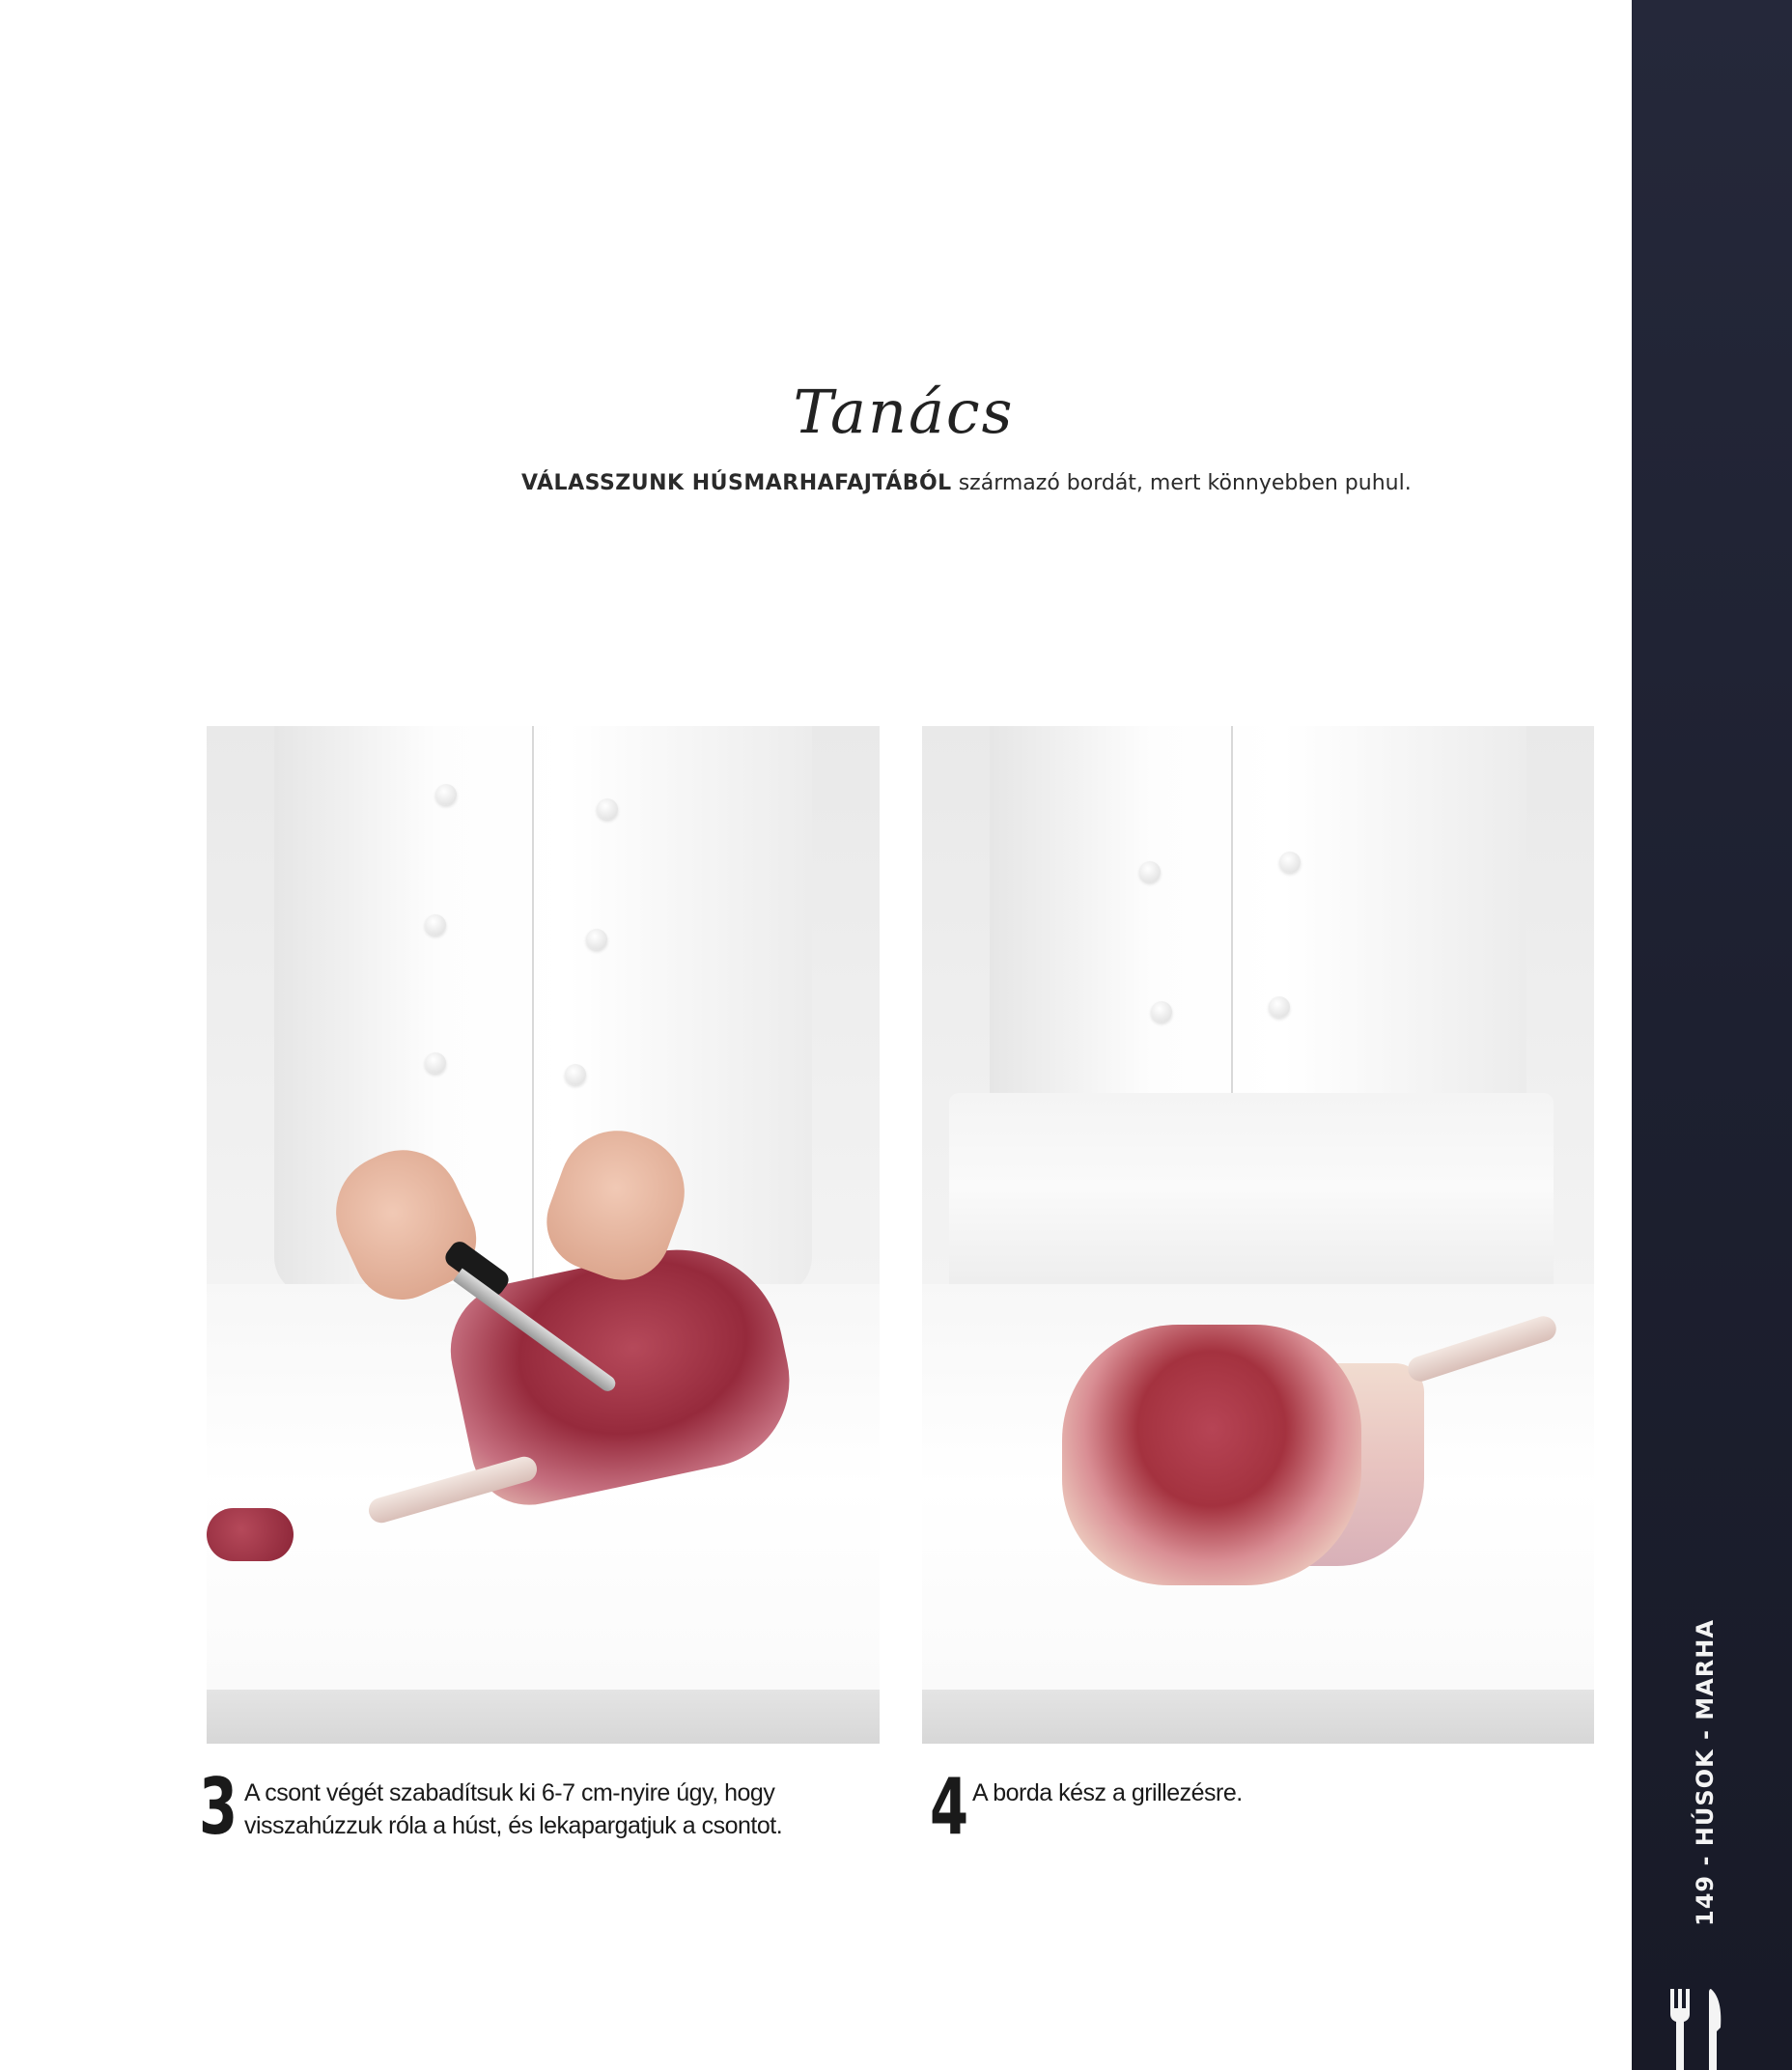 The width and height of the screenshot is (1792, 2070). I want to click on tip-lead: VÁLASSZUNK HÚSMARHAFAJTÁBÓL, so click(736, 483).